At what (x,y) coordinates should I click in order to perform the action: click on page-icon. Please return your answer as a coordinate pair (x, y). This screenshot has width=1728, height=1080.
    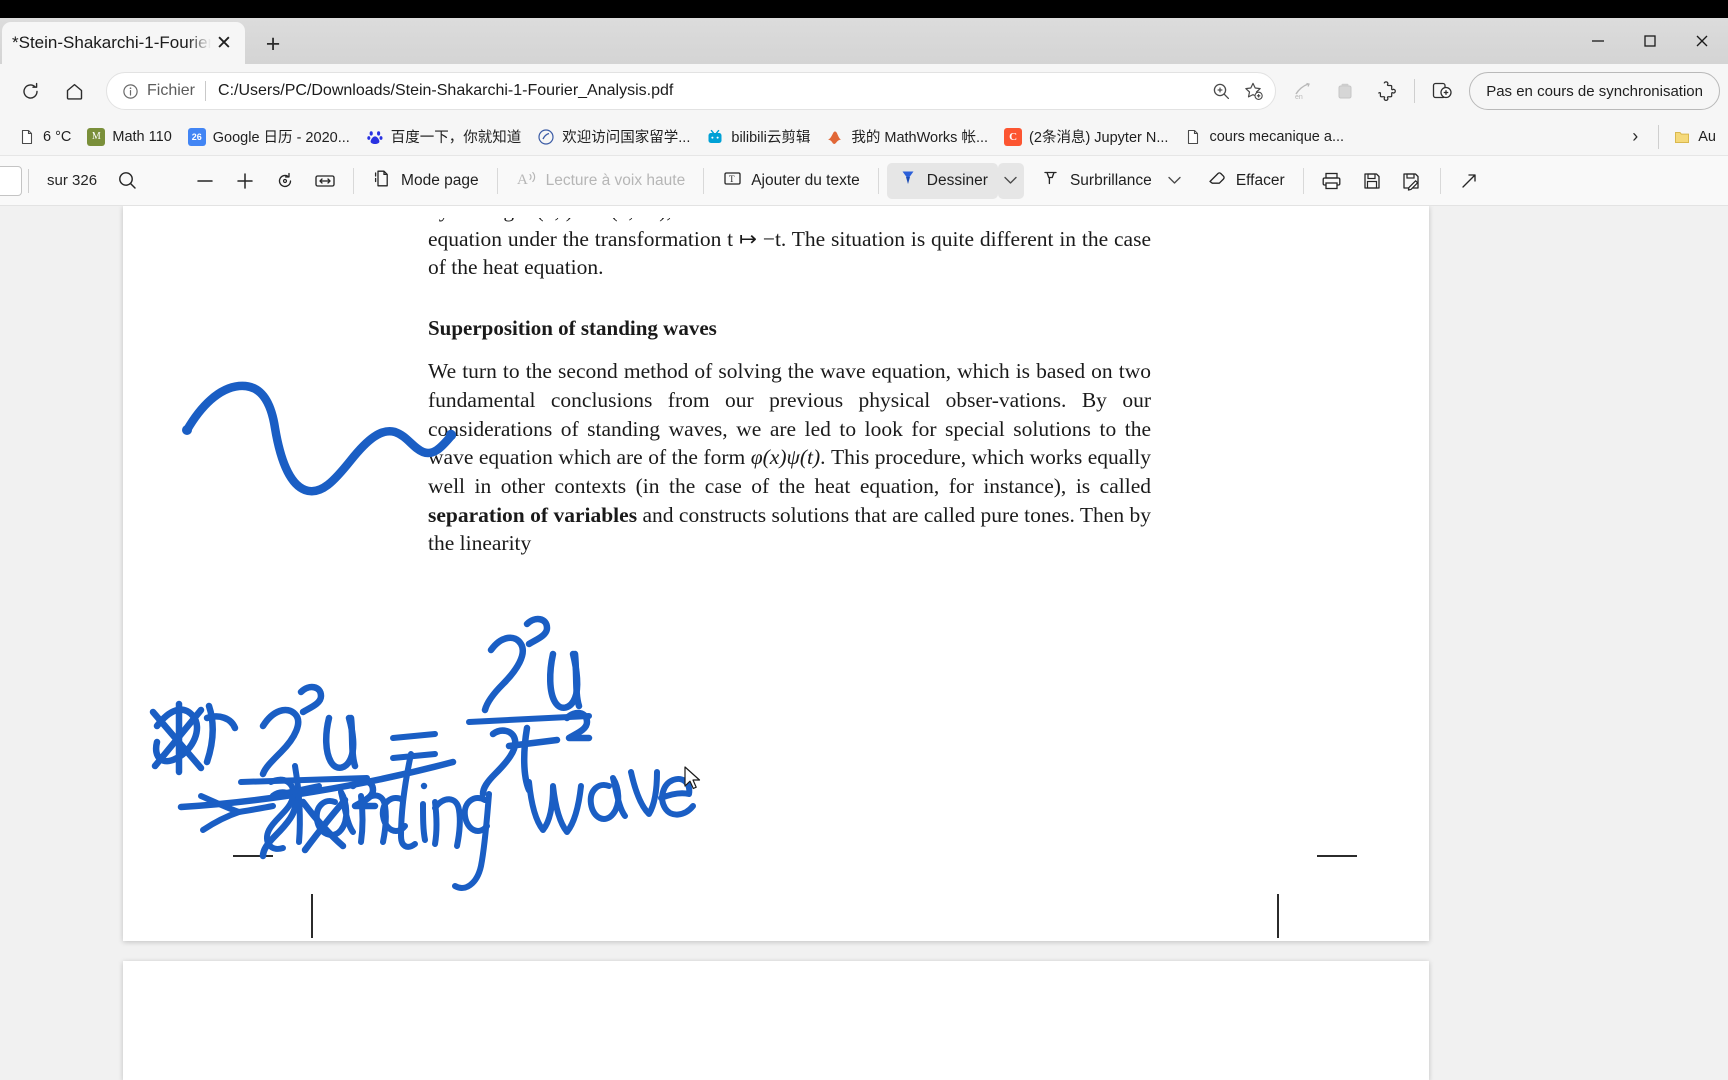
    Looking at the image, I should click on (1193, 137).